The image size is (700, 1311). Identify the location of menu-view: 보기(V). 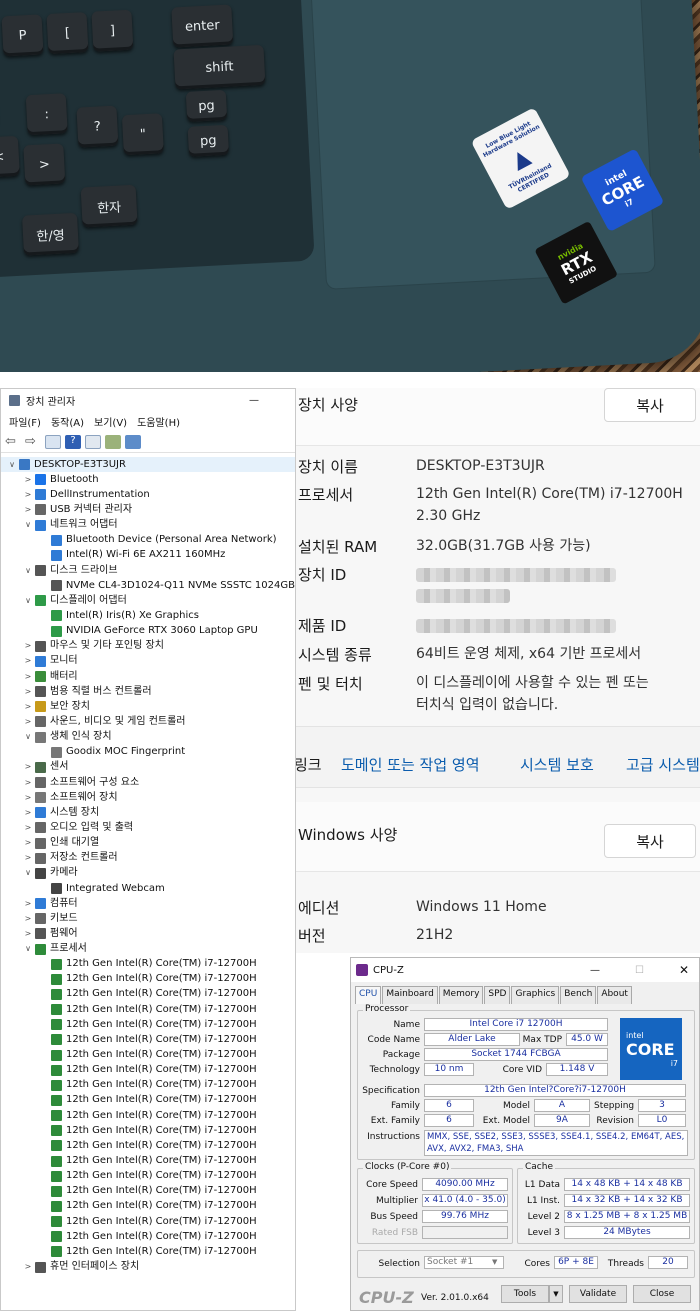
(110, 421).